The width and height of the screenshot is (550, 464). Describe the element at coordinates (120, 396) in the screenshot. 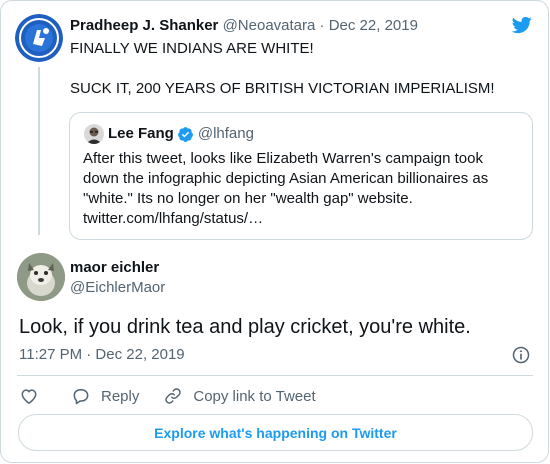

I see `reply-label: Reply` at that location.